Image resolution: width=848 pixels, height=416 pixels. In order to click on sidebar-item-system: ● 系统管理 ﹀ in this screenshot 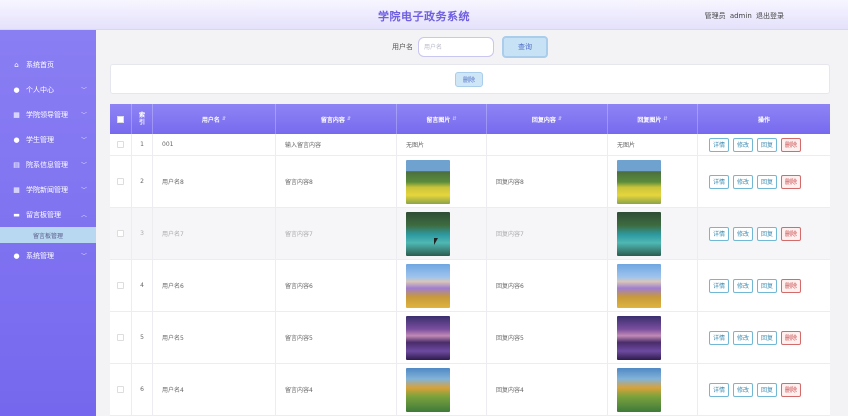, I will do `click(48, 255)`.